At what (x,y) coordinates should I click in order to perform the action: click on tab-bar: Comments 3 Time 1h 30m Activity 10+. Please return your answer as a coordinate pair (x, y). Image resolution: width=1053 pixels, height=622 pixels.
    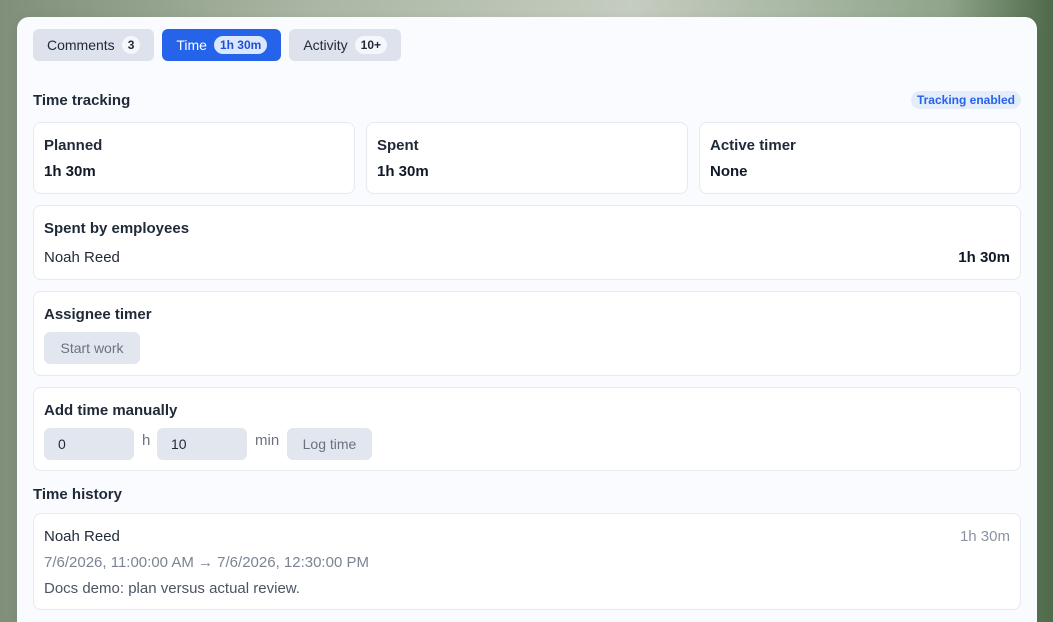
    Looking at the image, I should click on (217, 45).